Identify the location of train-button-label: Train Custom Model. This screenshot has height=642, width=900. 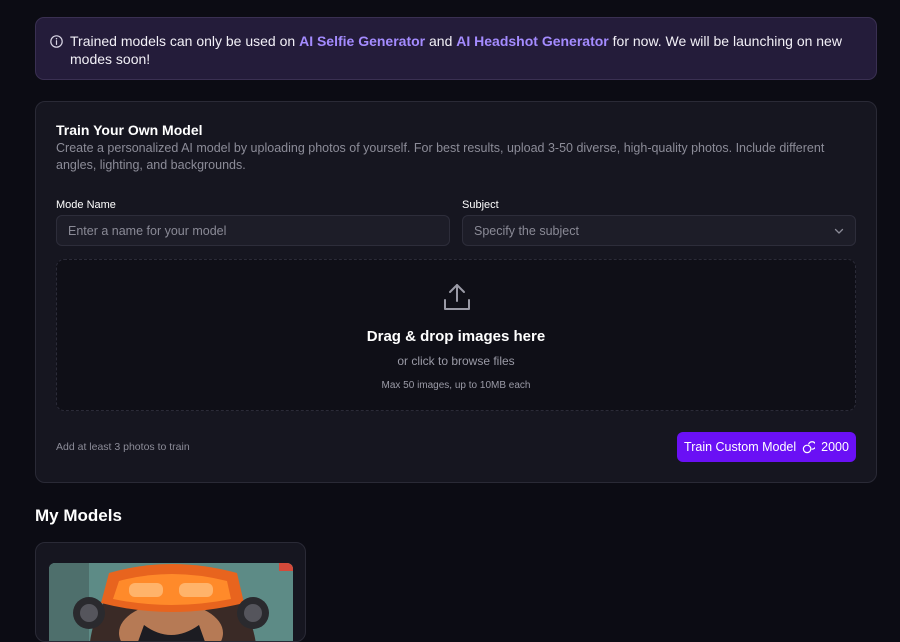
(740, 447).